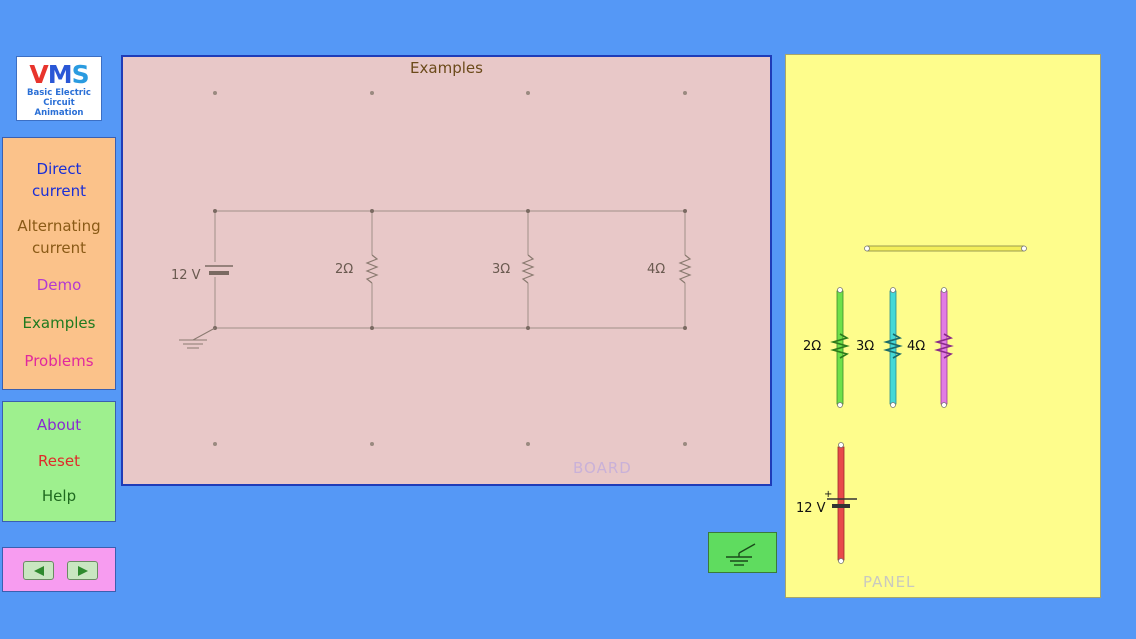 Image resolution: width=1136 pixels, height=639 pixels. Describe the element at coordinates (59, 323) in the screenshot. I see `menu-examples: Examples` at that location.